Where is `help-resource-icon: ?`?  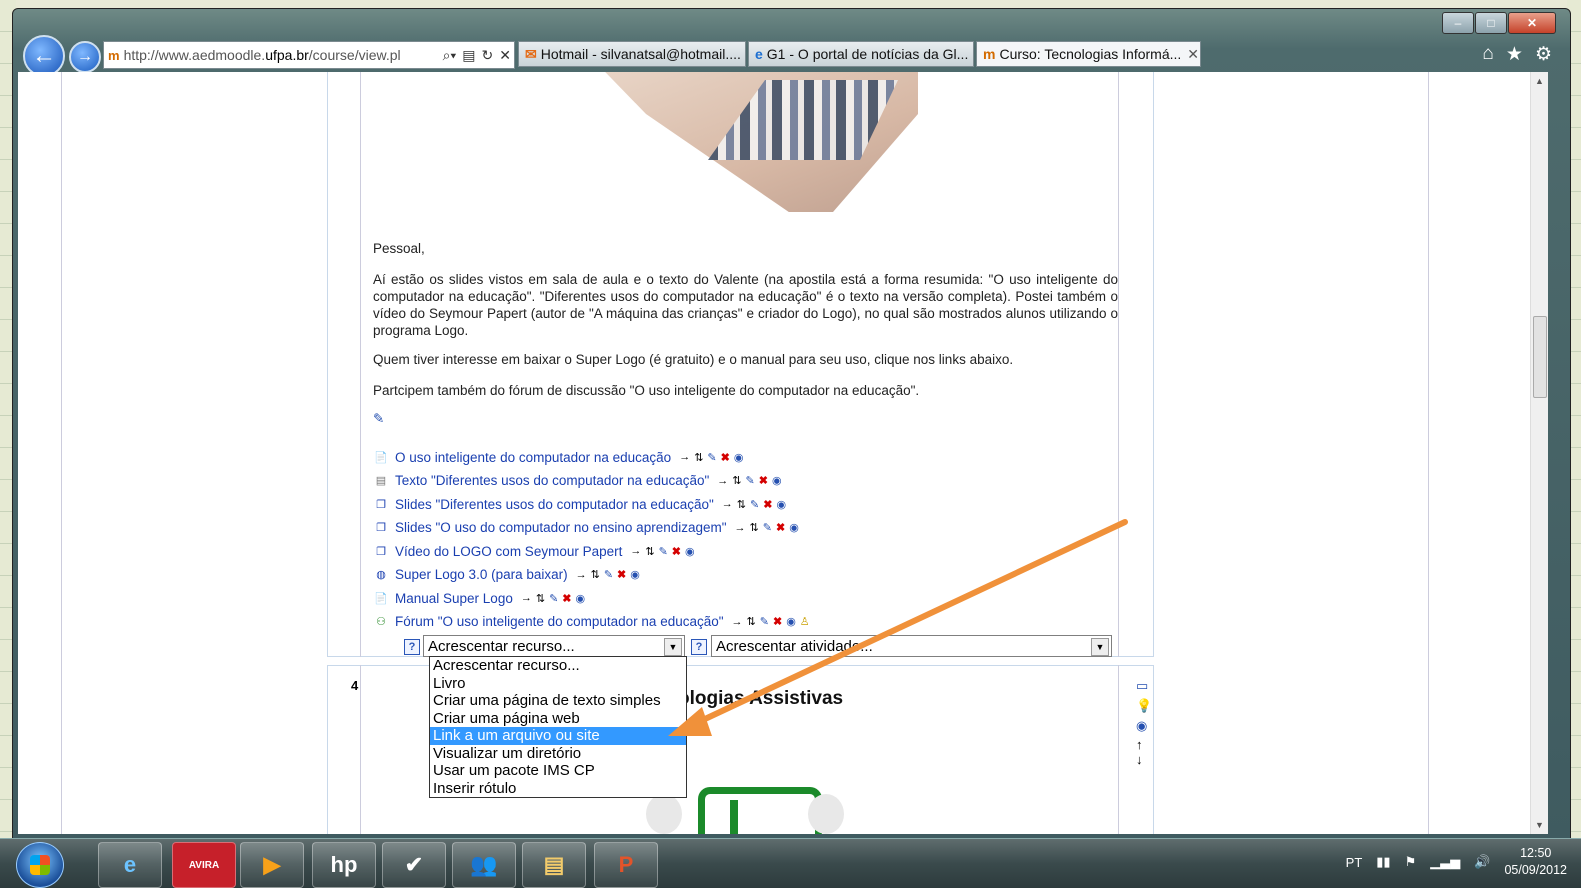
help-resource-icon: ? is located at coordinates (412, 647).